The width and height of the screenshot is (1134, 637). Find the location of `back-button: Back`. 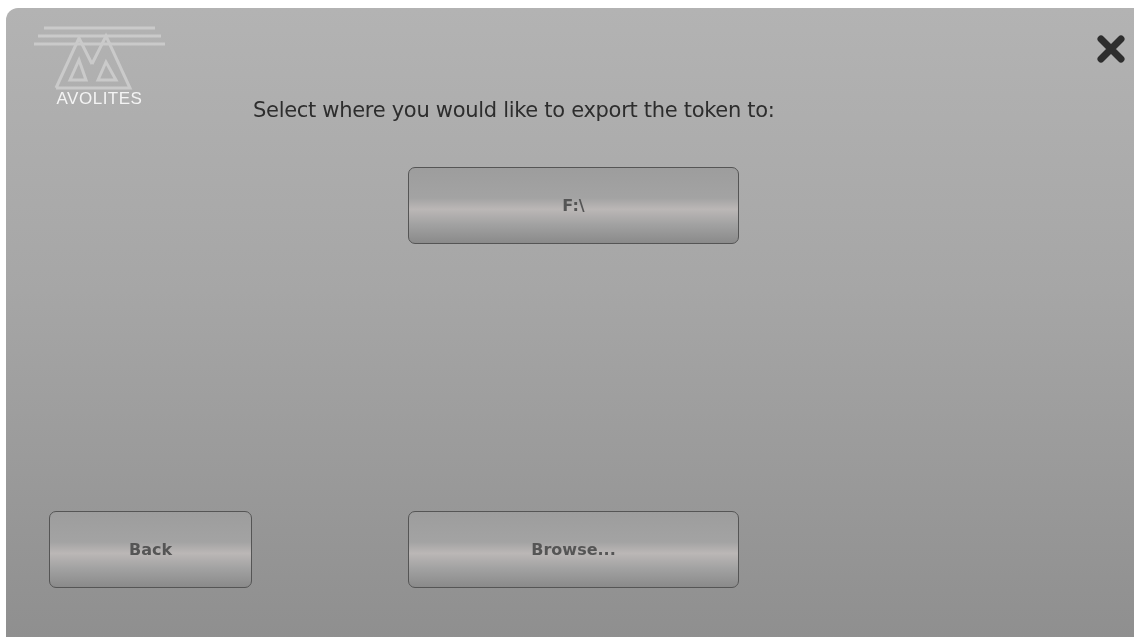

back-button: Back is located at coordinates (150, 549).